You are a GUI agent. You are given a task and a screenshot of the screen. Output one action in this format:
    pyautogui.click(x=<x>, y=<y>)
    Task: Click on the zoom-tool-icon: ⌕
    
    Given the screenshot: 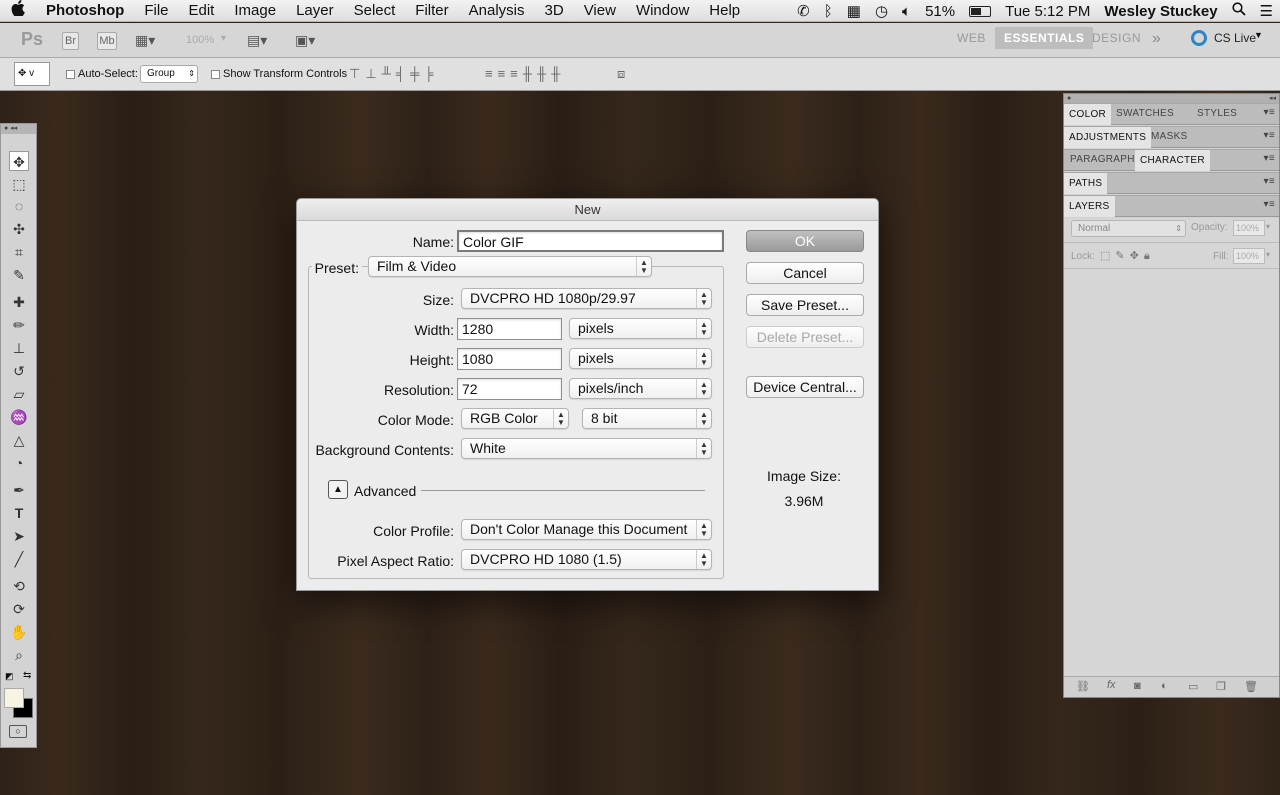 What is the action you would take?
    pyautogui.click(x=19, y=655)
    